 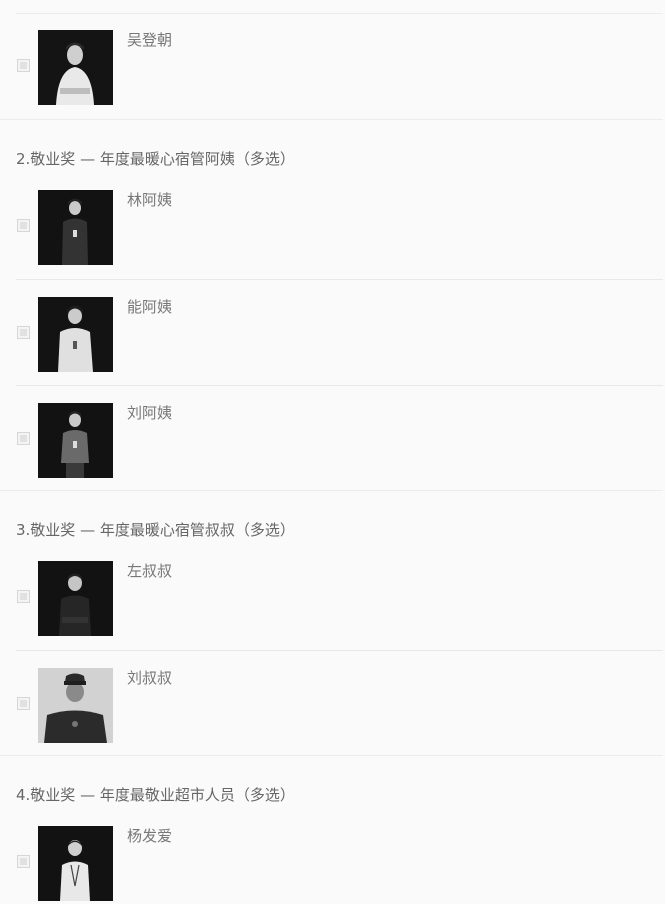 What do you see at coordinates (150, 836) in the screenshot?
I see `candidate-name: 杨发爱` at bounding box center [150, 836].